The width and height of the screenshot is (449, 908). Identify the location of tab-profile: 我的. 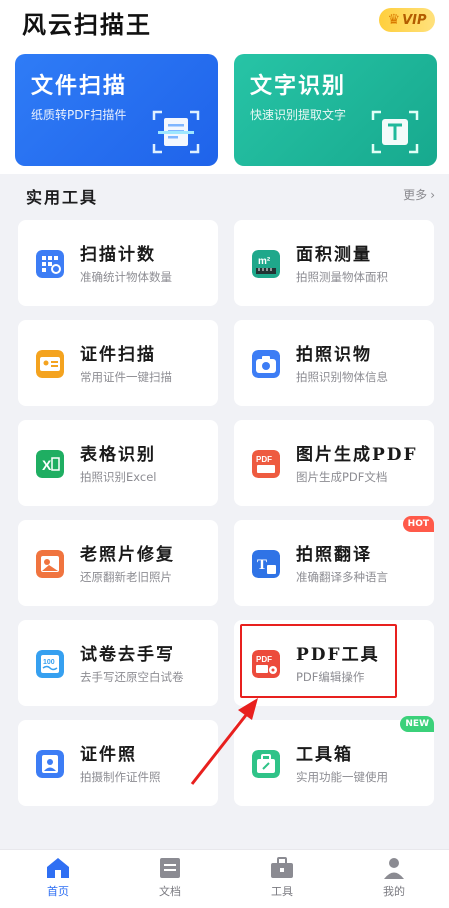
(394, 877).